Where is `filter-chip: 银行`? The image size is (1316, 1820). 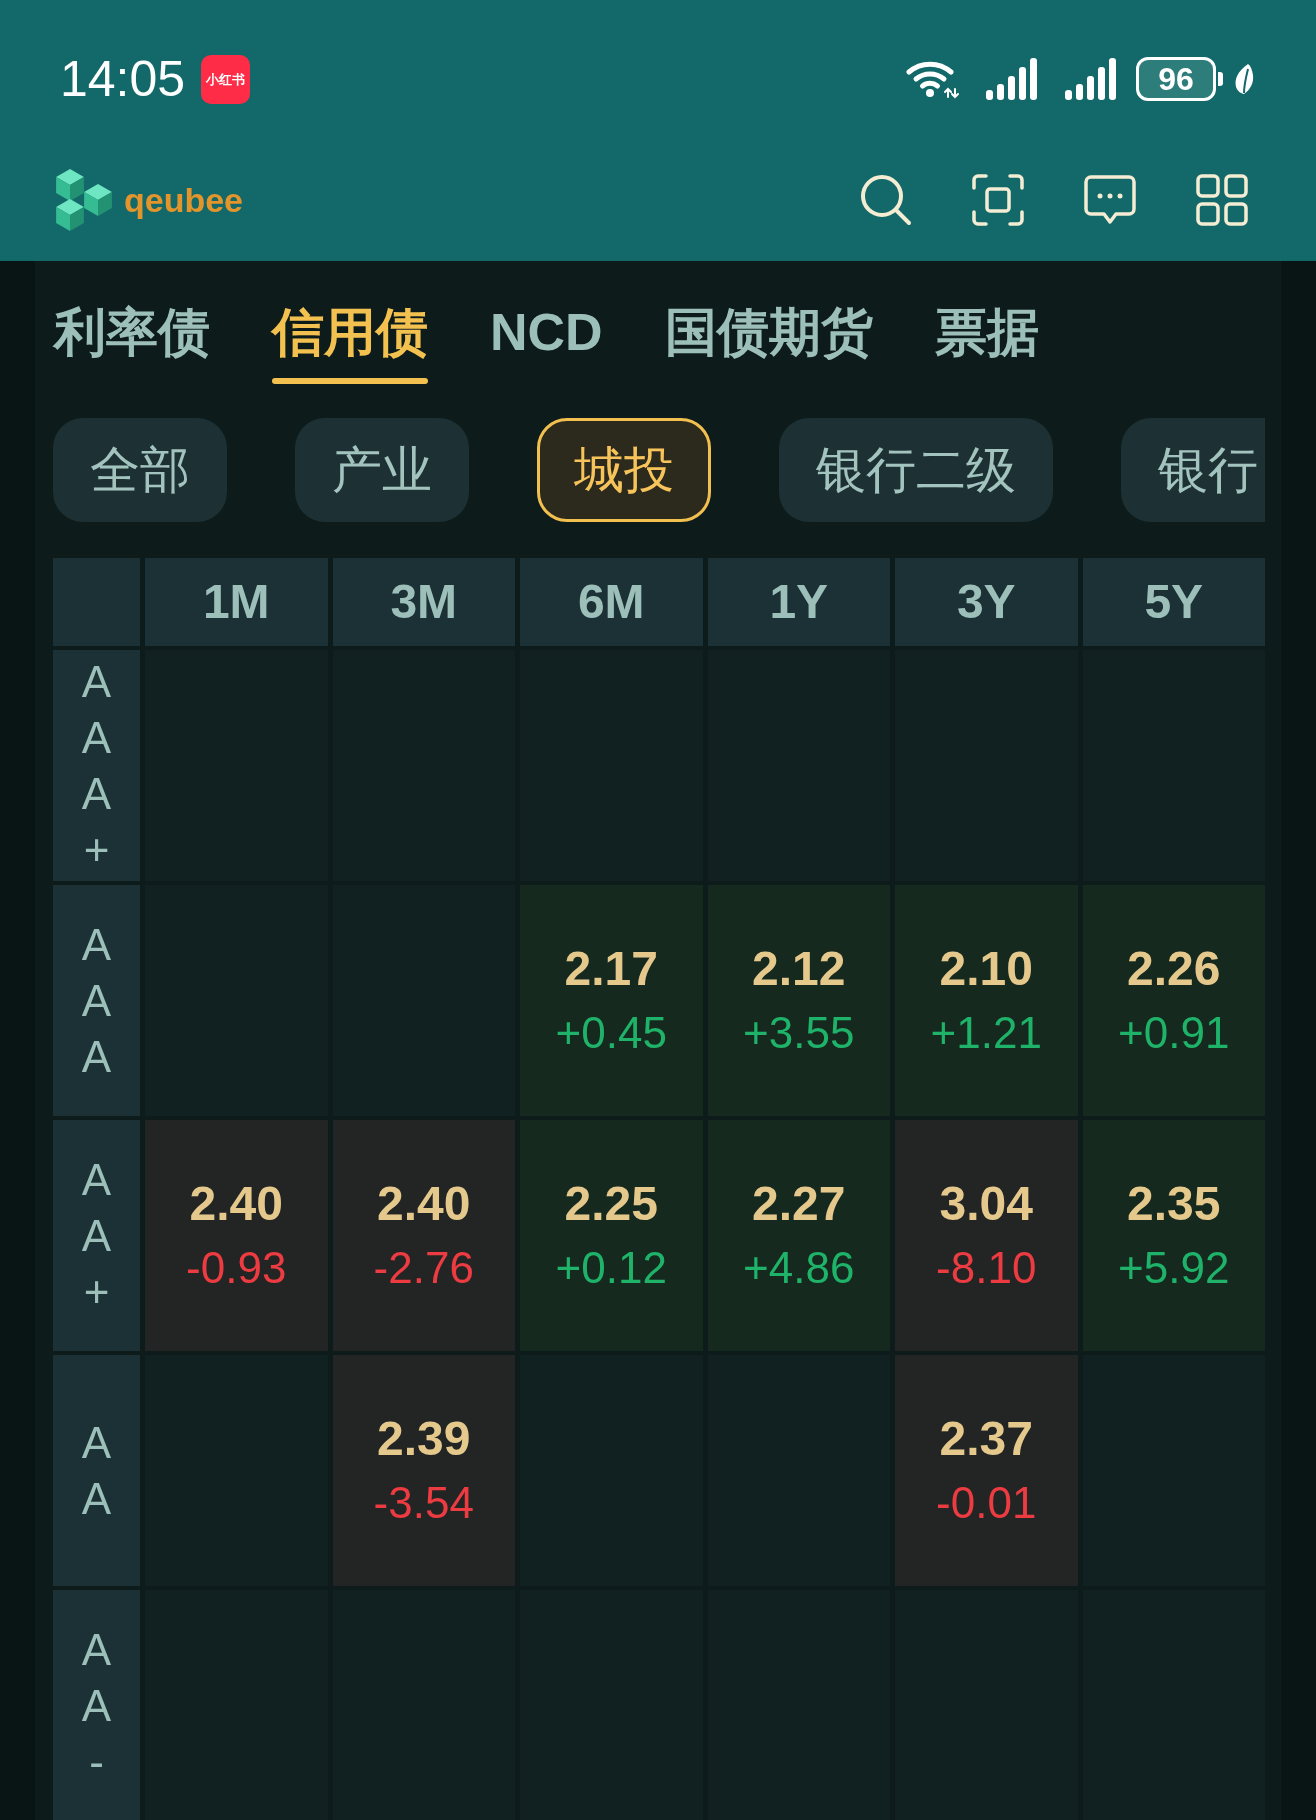 filter-chip: 银行 is located at coordinates (1193, 470).